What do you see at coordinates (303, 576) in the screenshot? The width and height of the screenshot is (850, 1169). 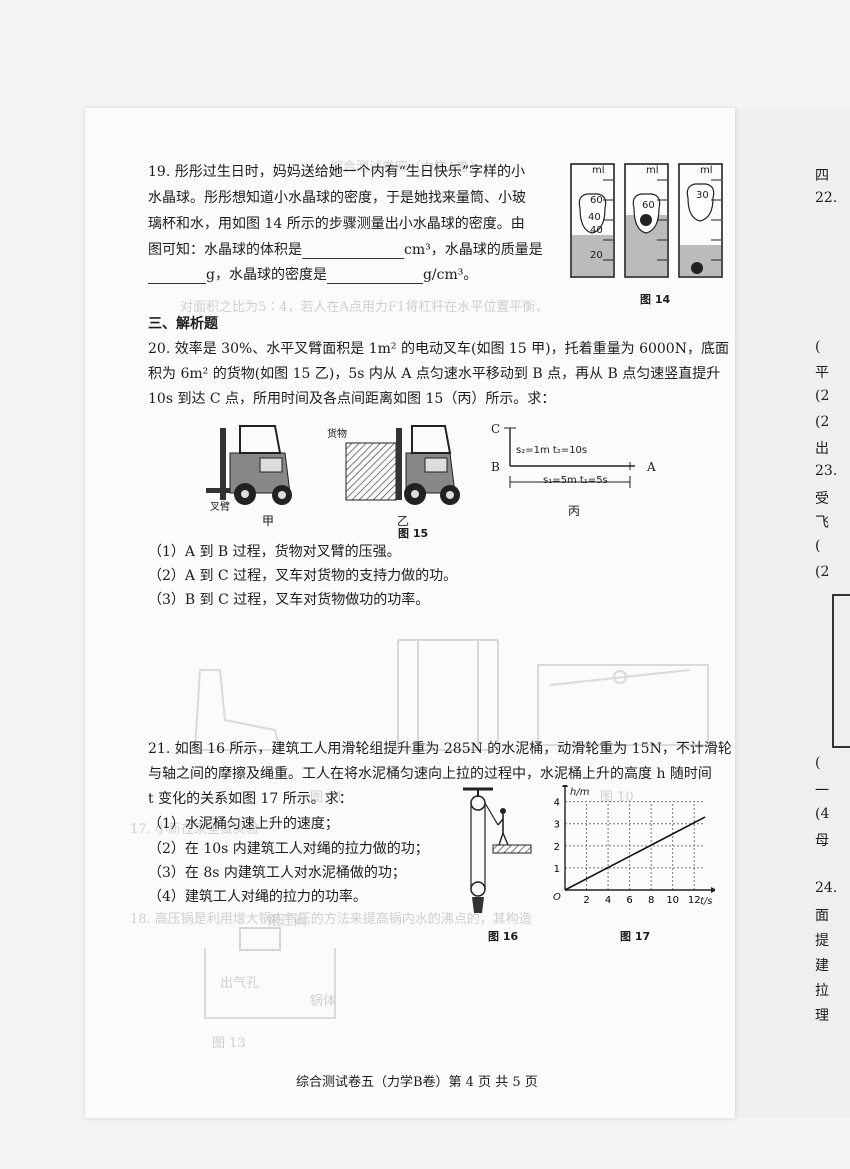 I see `q20-subquestion: （2）A 到 C 过程，叉车对货物的支持力做的功。` at bounding box center [303, 576].